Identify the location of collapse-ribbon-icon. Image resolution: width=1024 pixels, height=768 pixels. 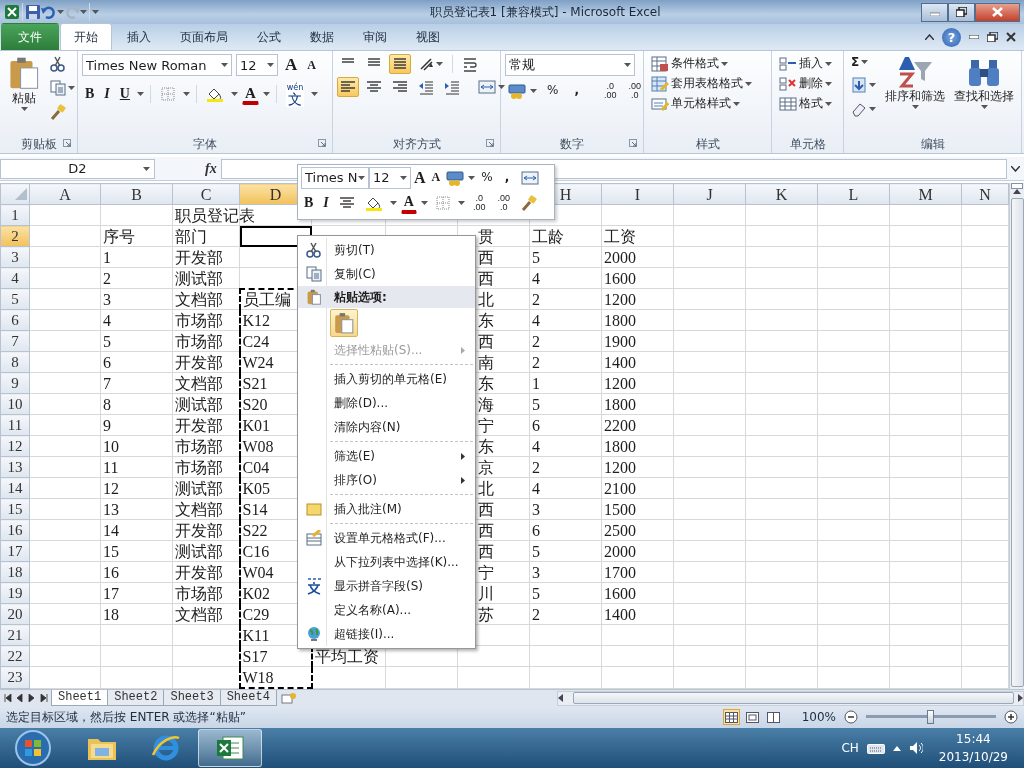
(929, 37).